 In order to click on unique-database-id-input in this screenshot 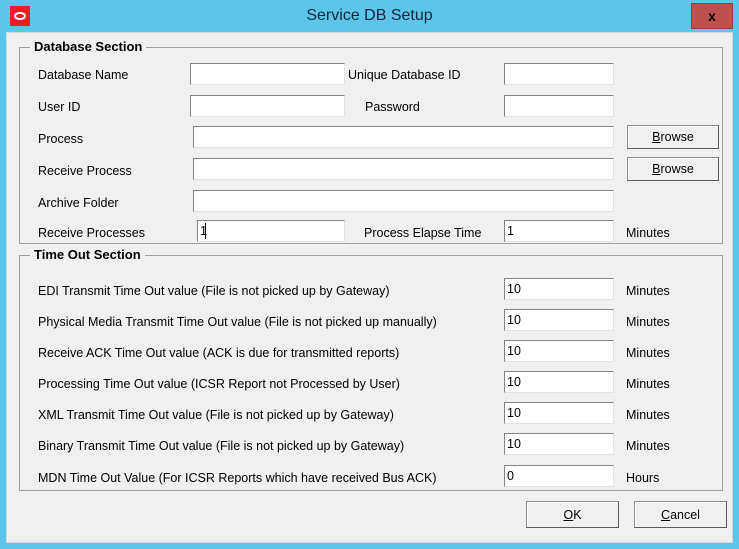, I will do `click(559, 74)`.